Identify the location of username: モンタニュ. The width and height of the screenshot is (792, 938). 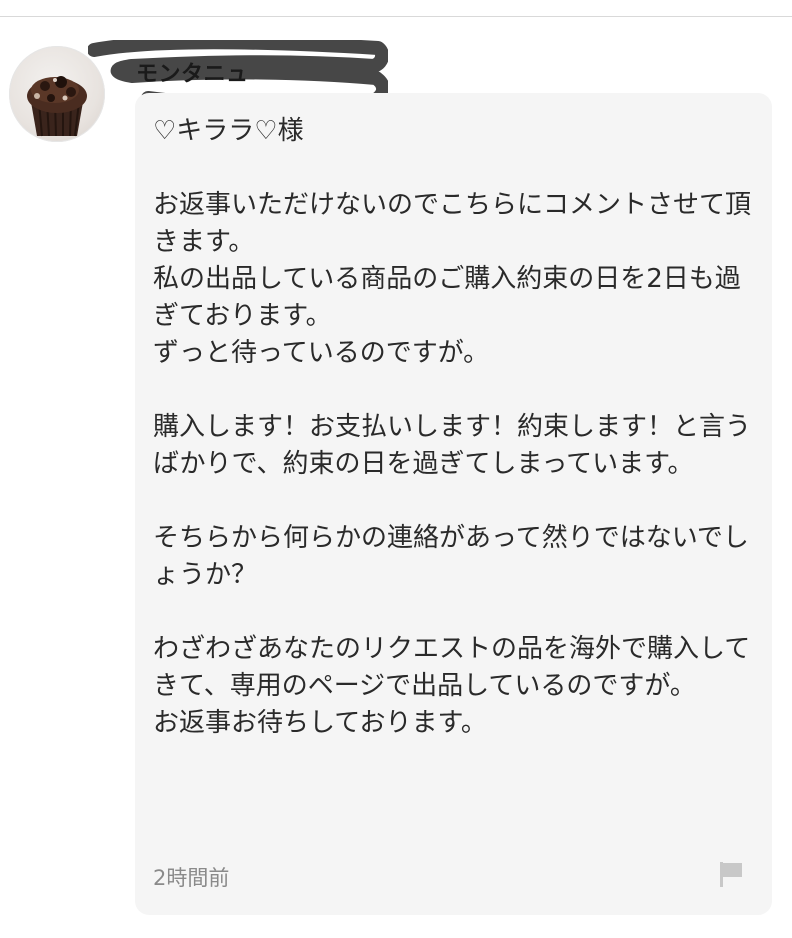
(192, 72).